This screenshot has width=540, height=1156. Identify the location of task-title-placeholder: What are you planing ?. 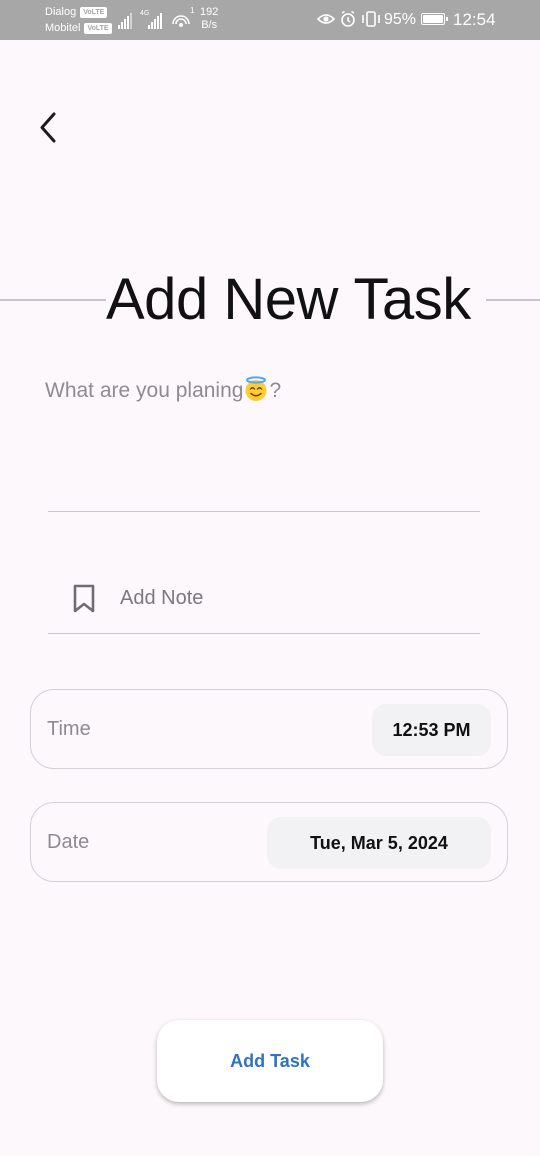
(163, 389).